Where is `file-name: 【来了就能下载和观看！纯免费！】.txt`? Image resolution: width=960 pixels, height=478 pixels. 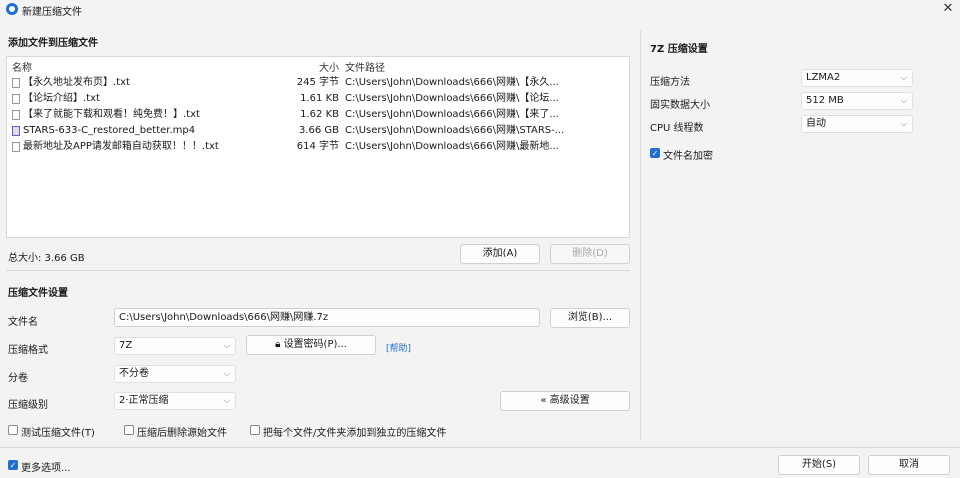 file-name: 【来了就能下载和观看！纯免费！】.txt is located at coordinates (111, 114).